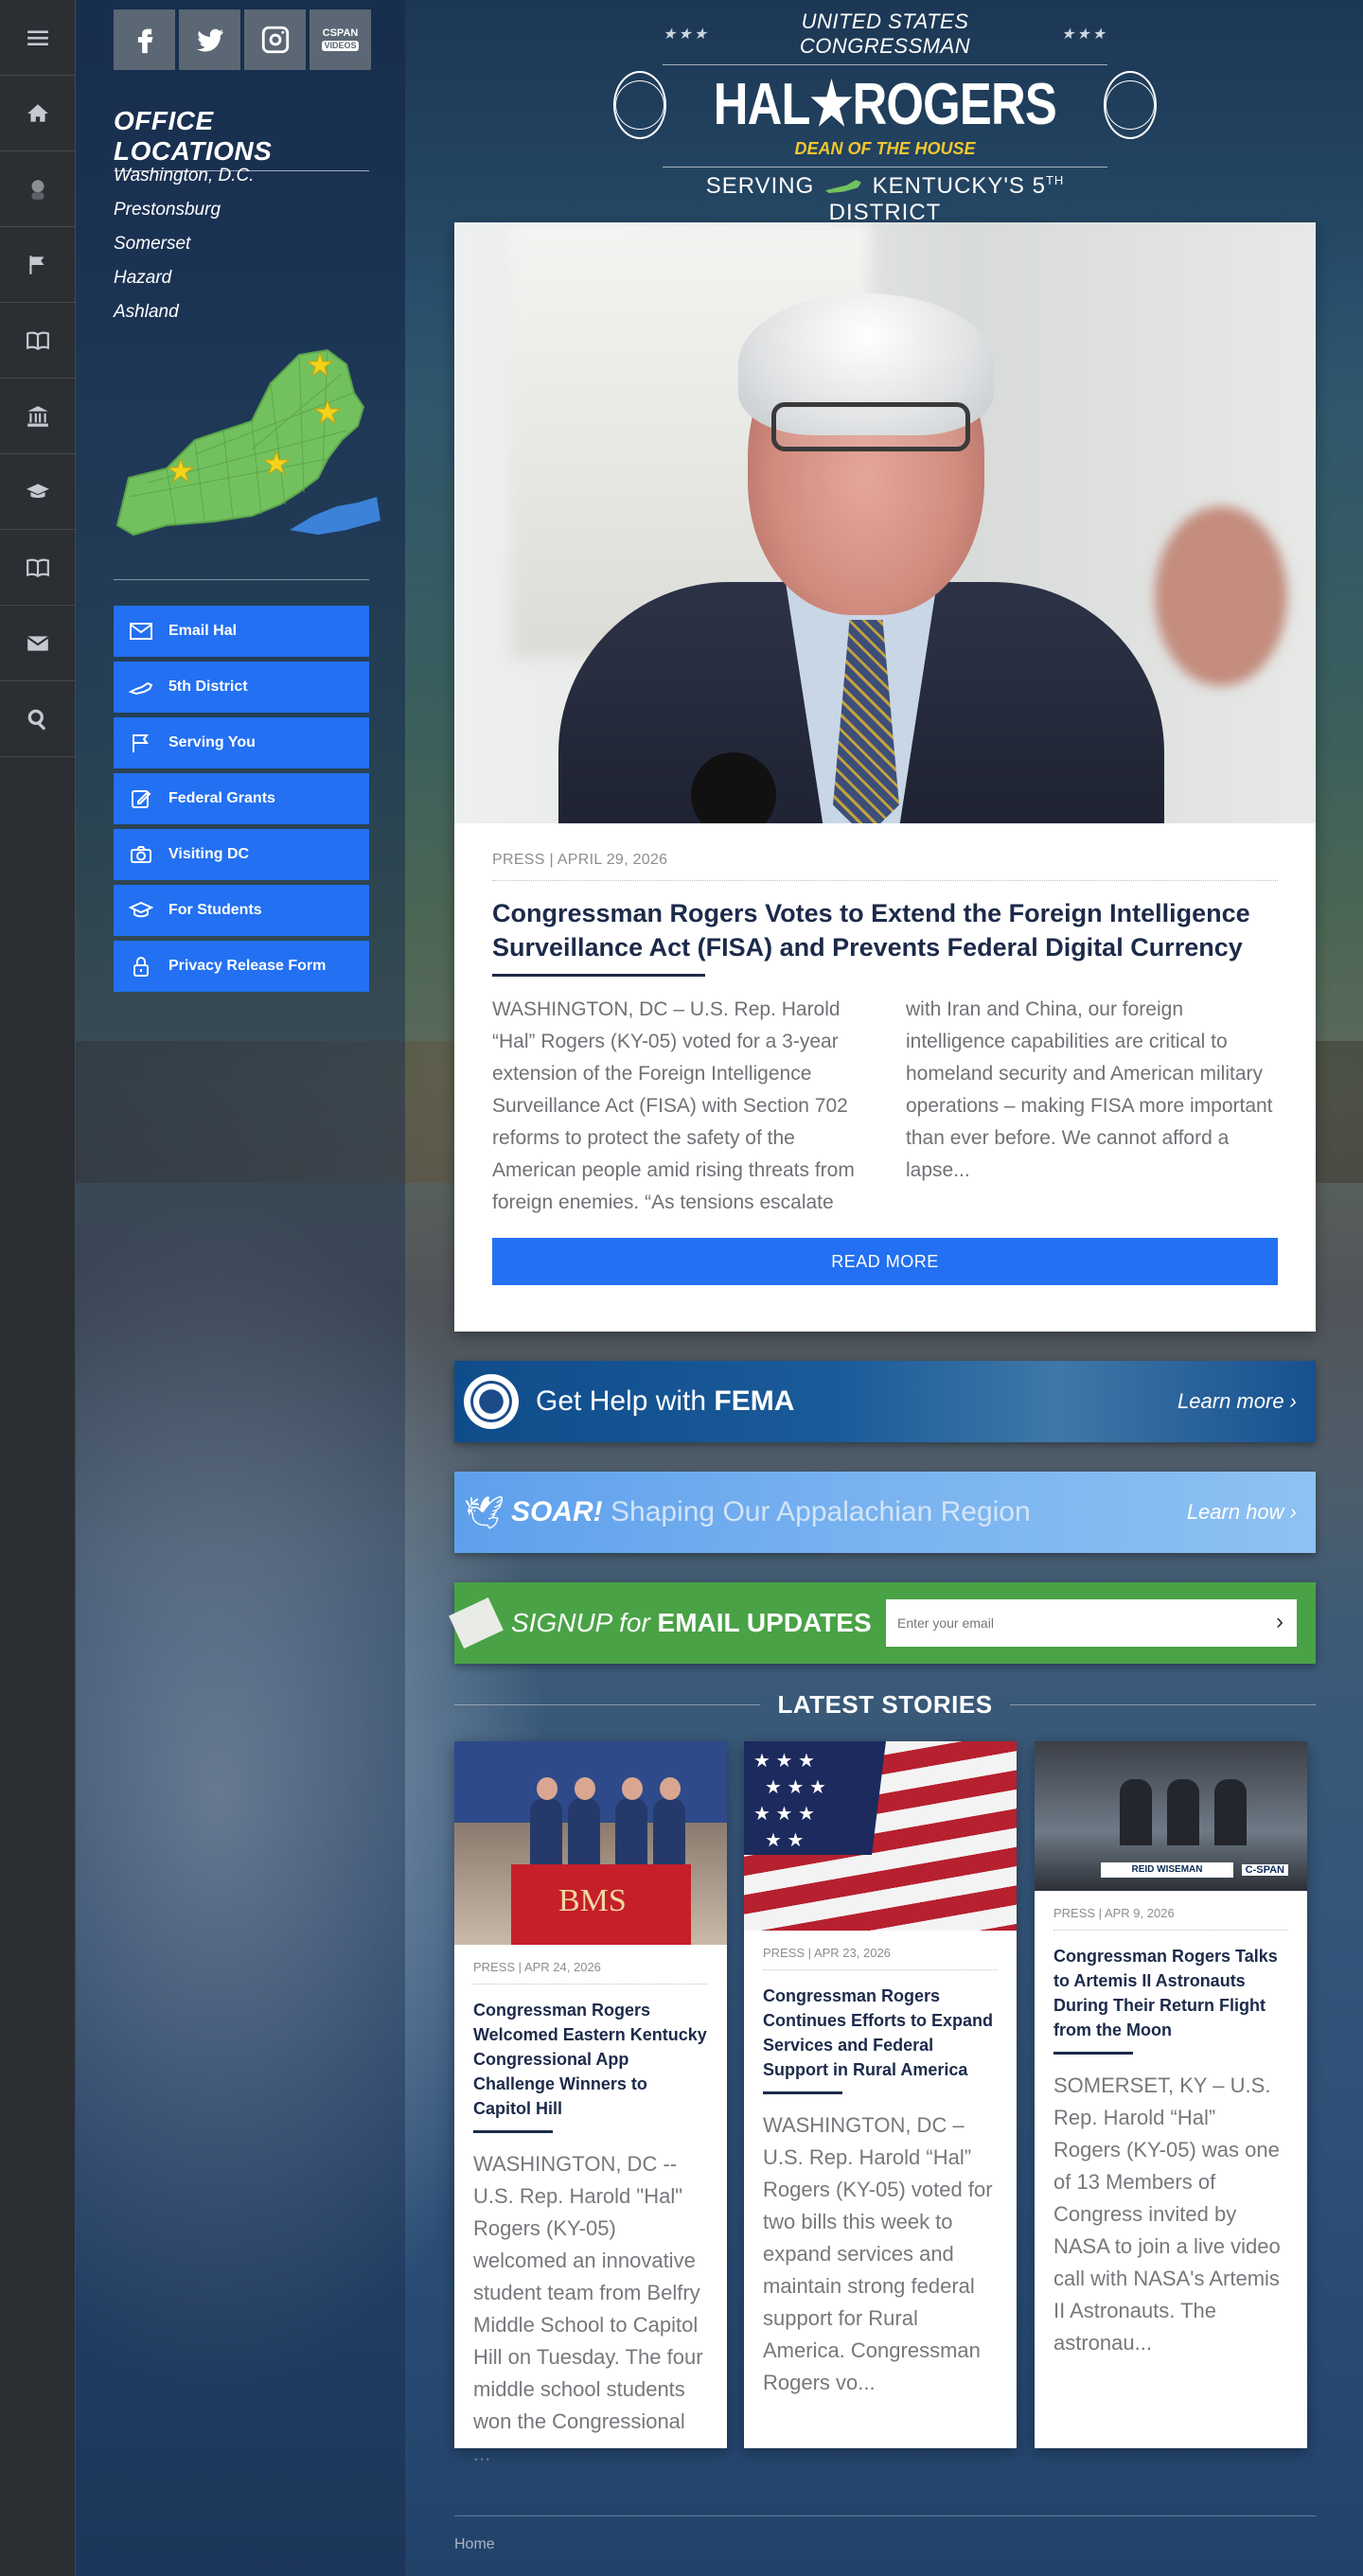 The width and height of the screenshot is (1363, 2576). Describe the element at coordinates (144, 39) in the screenshot. I see `facebook-icon` at that location.